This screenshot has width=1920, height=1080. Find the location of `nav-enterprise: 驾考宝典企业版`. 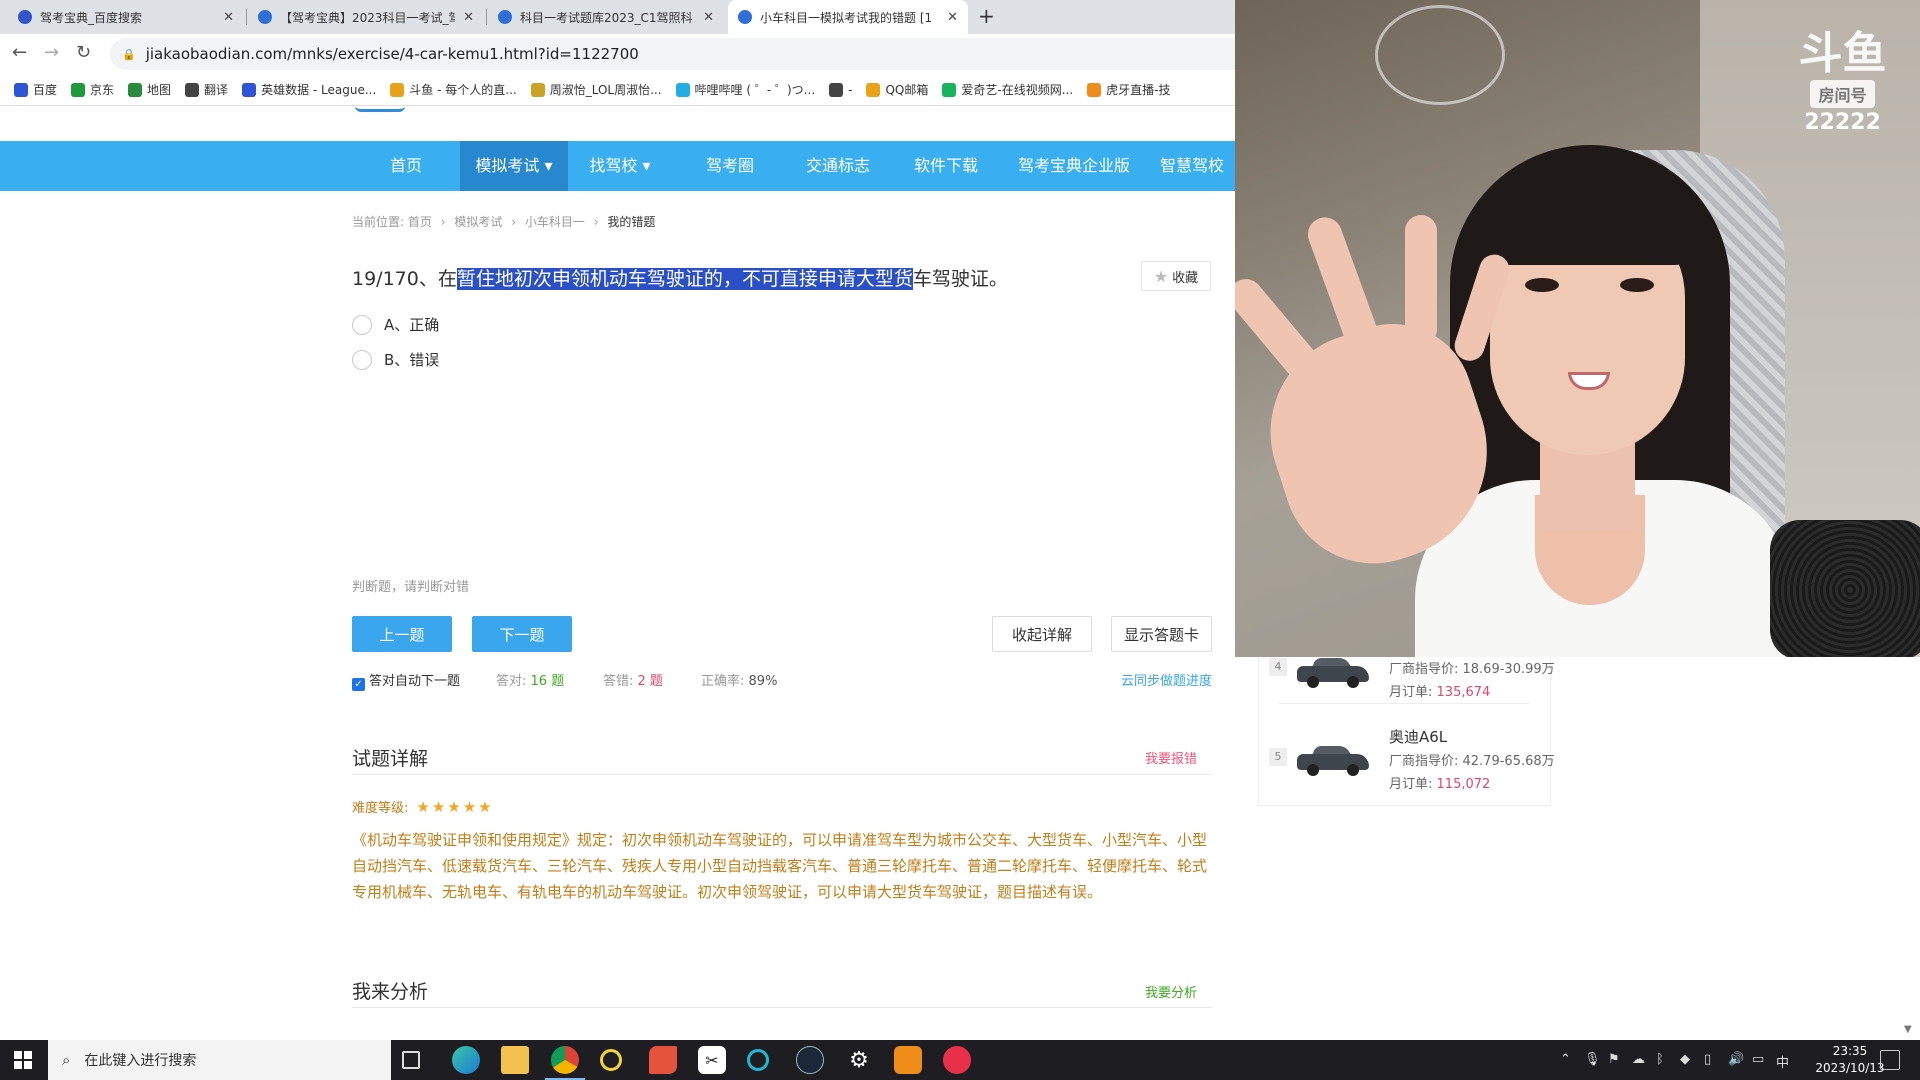

nav-enterprise: 驾考宝典企业版 is located at coordinates (1074, 166).